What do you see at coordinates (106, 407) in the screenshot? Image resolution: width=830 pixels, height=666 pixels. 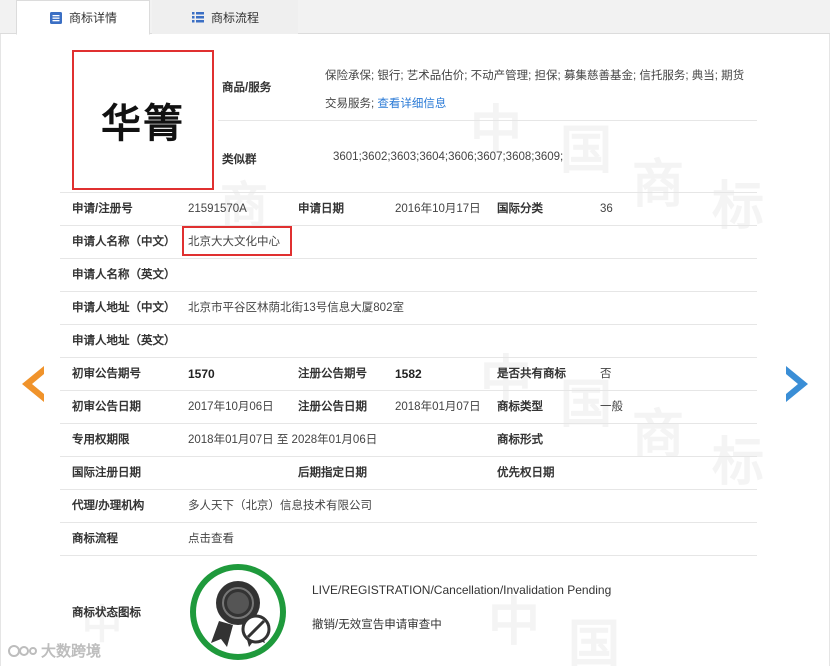 I see `prelim-date-label: 初审公告日期` at bounding box center [106, 407].